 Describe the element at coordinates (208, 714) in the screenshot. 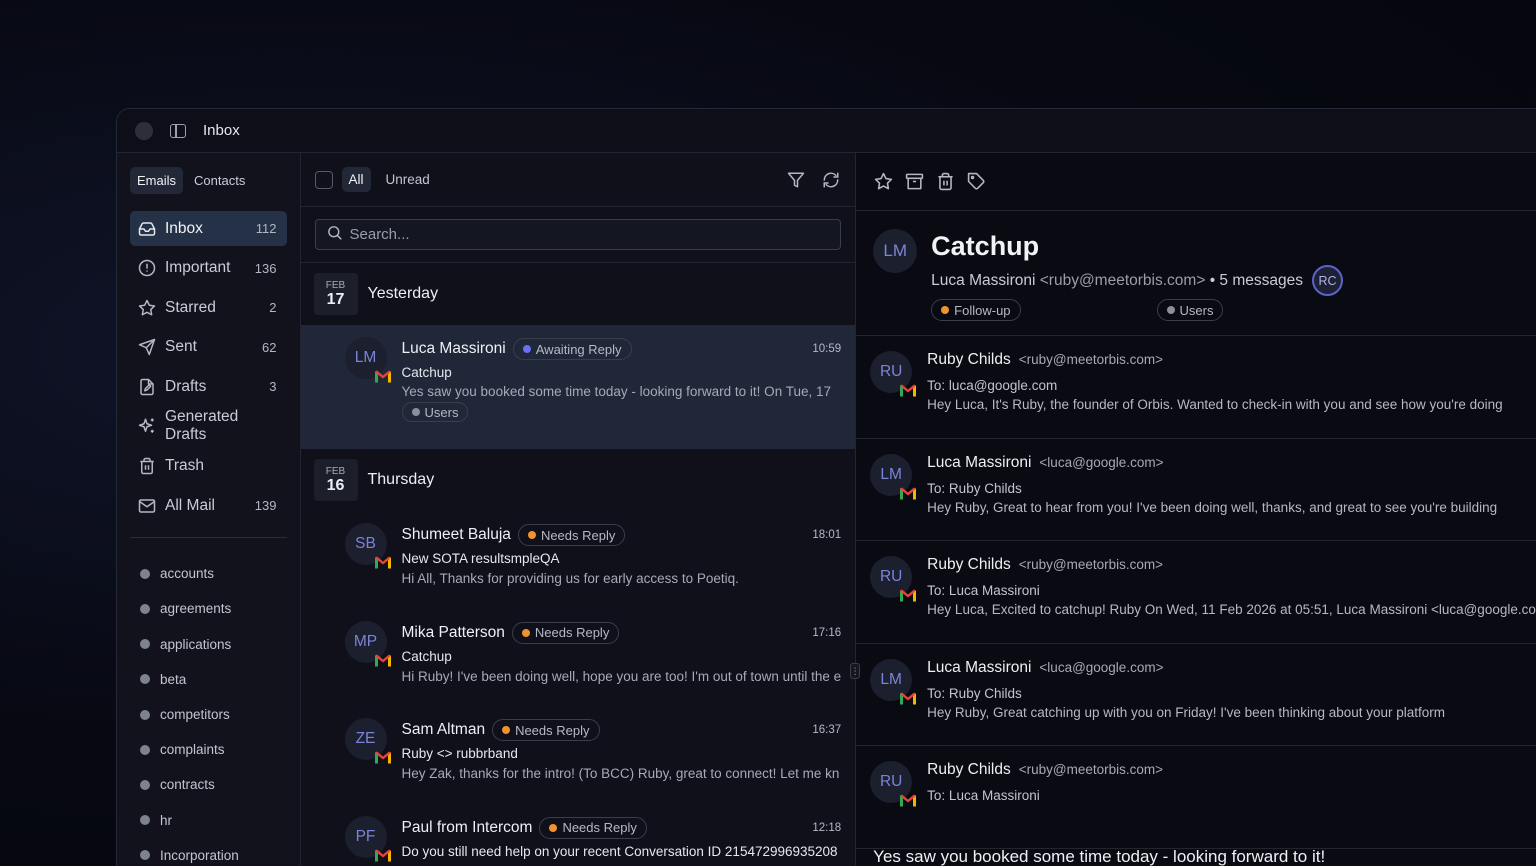

I see `label-item: competitors` at that location.